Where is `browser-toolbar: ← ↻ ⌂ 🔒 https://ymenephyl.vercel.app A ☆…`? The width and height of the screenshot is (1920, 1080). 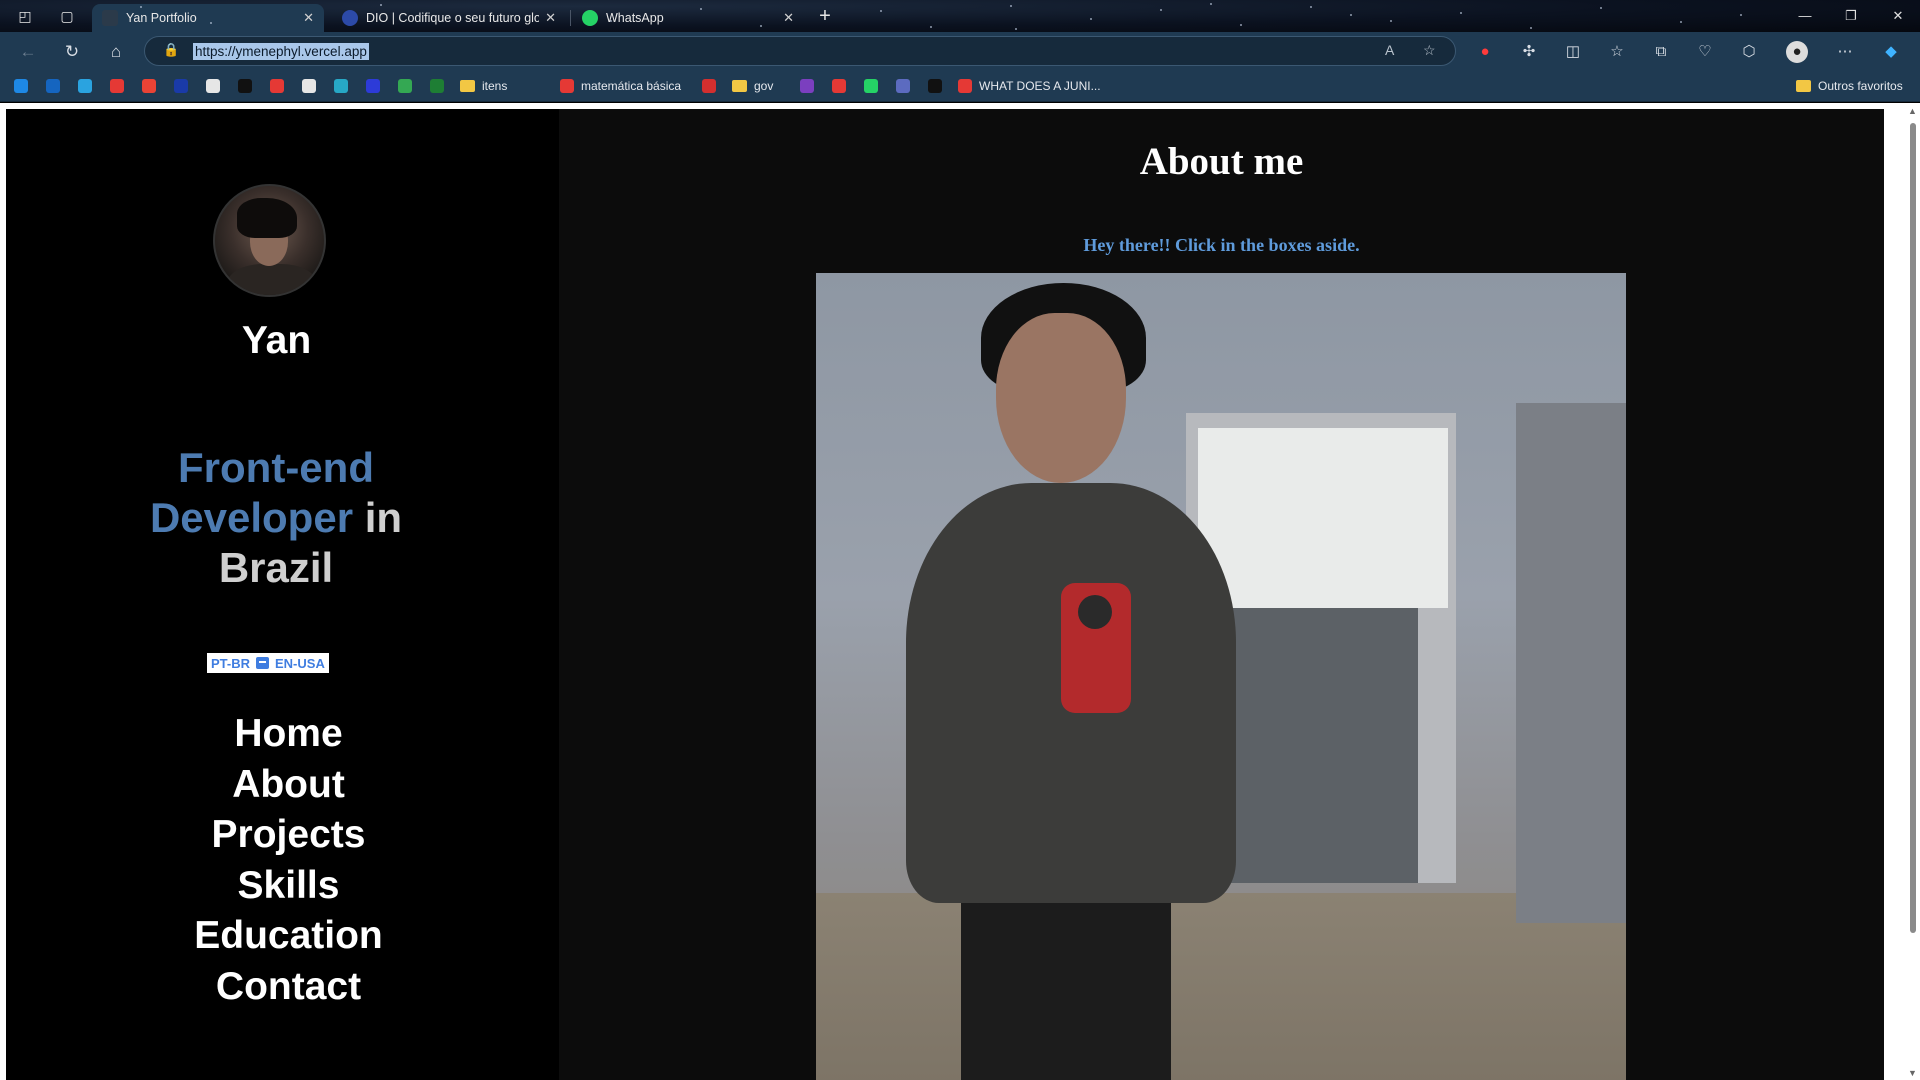
browser-toolbar: ← ↻ ⌂ 🔒 https://ymenephyl.vercel.app A ☆… is located at coordinates (960, 51).